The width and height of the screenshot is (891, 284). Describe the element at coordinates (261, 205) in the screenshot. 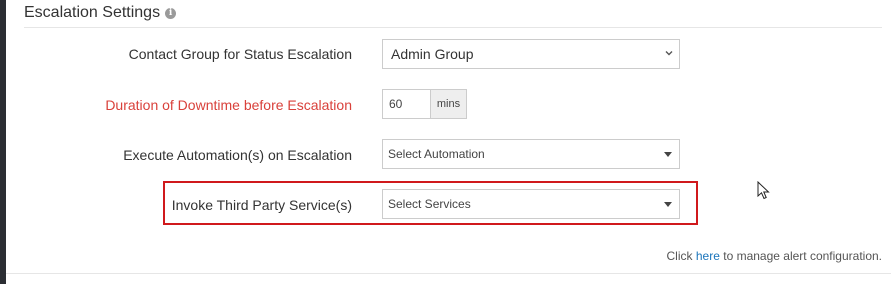

I see `third-party-services-label: Invoke Third Party Service(s)` at that location.